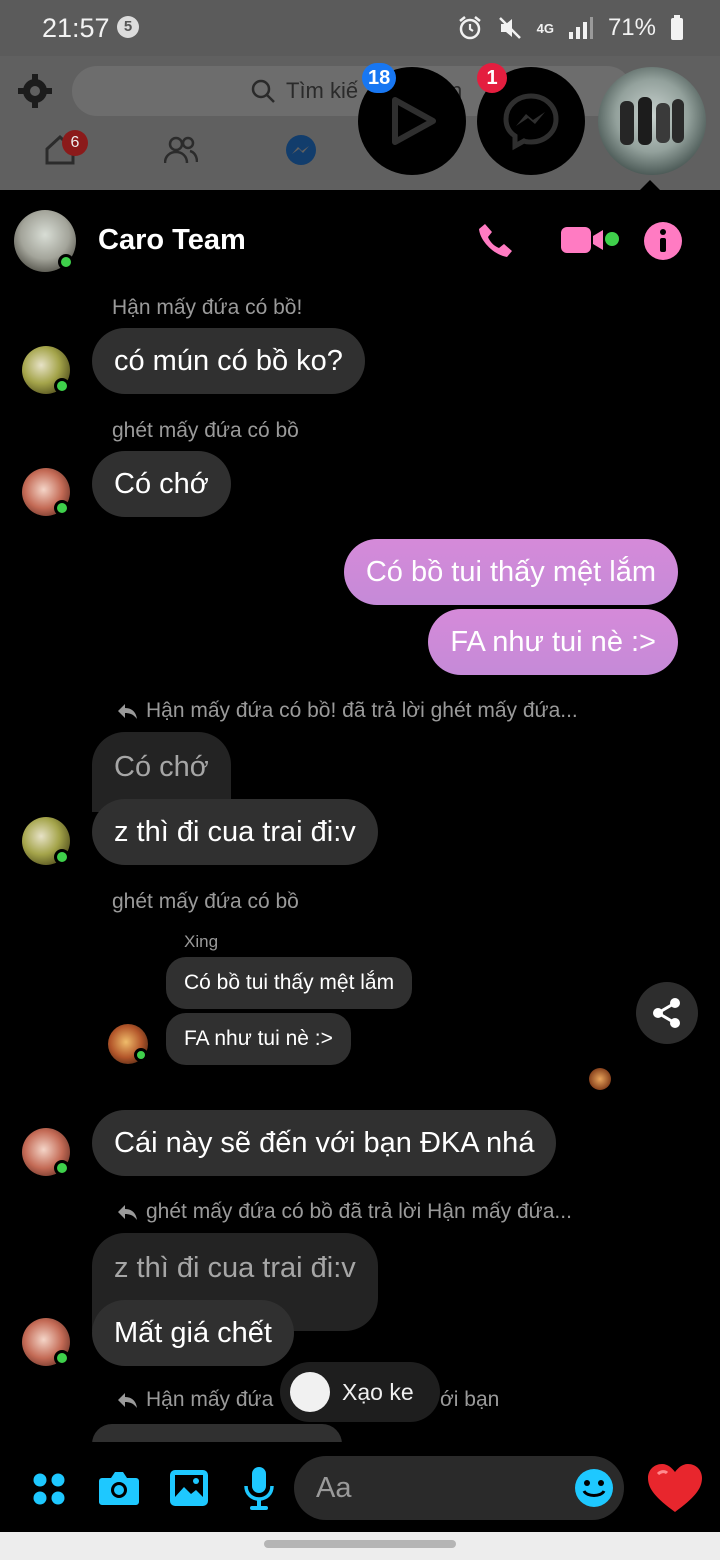 This screenshot has height=1560, width=720. I want to click on battery-percent: 71%, so click(631, 27).